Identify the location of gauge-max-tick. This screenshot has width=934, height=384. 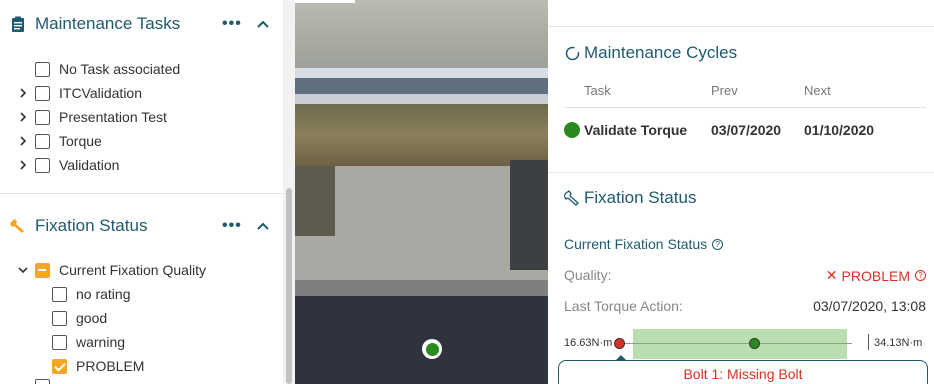
(868, 342).